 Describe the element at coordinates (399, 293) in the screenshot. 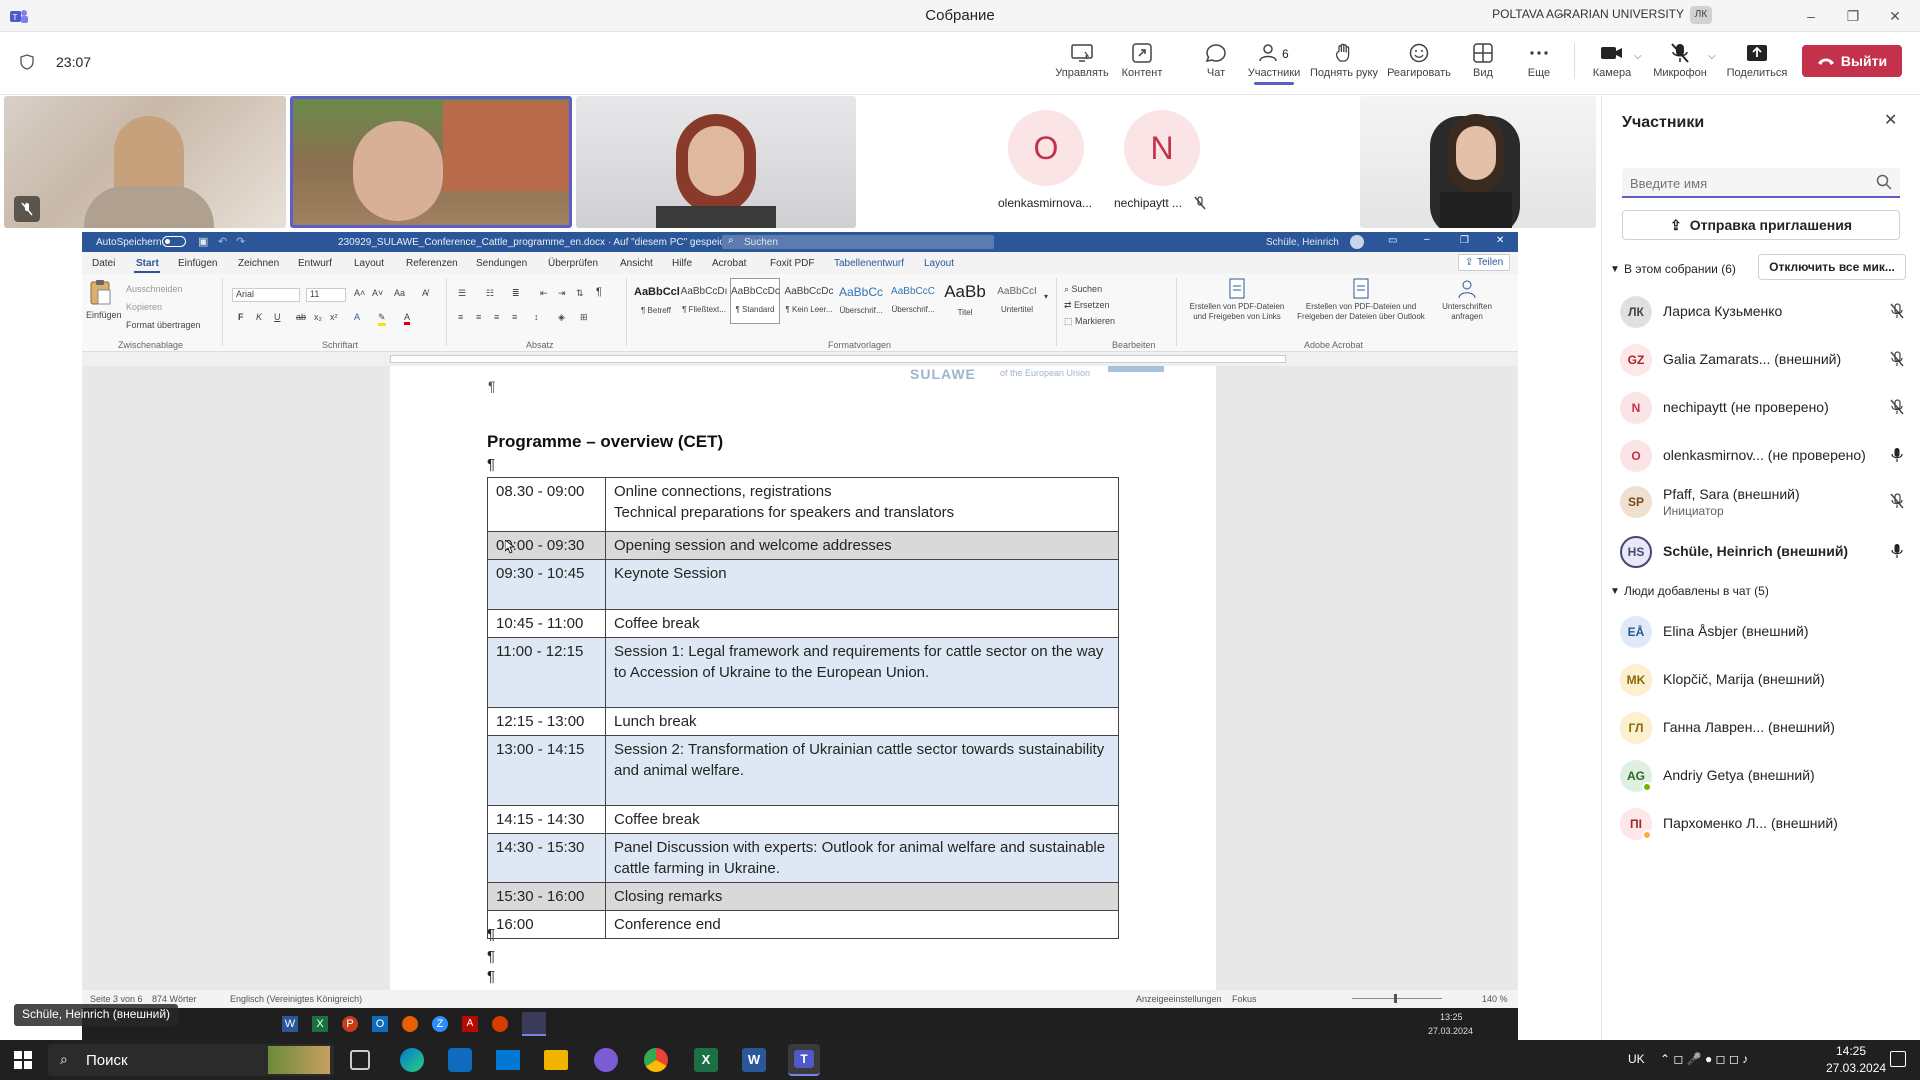

I see `change-case-icon: Aa` at that location.